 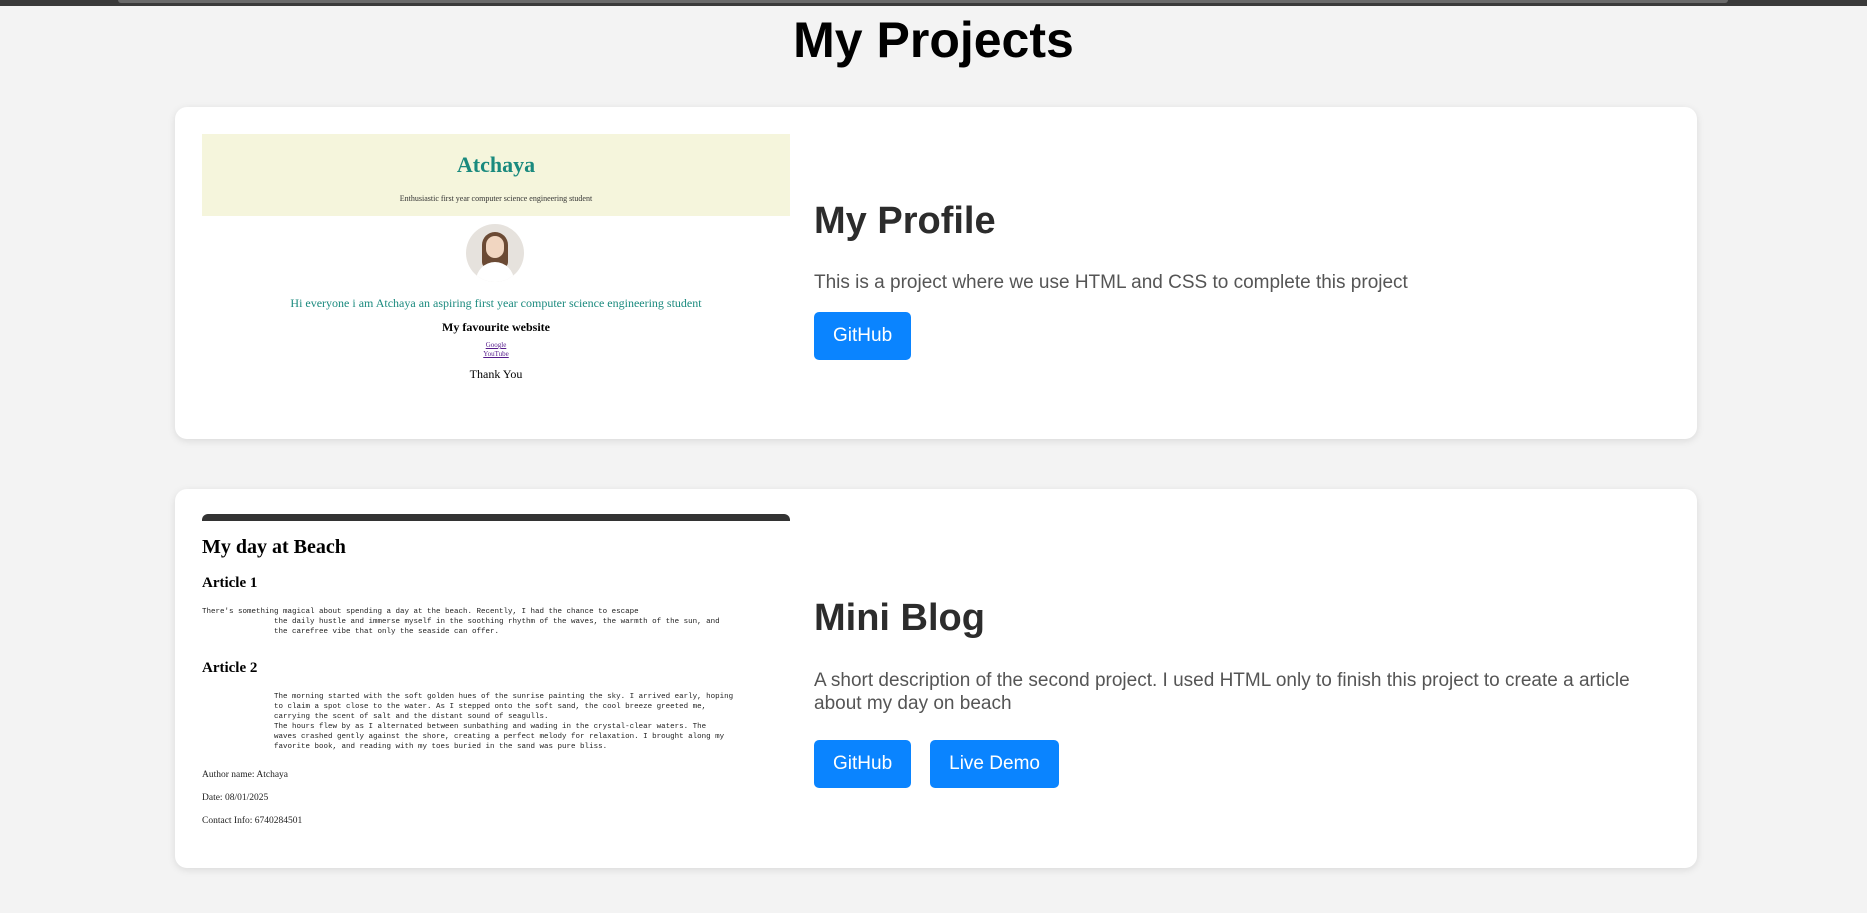 I want to click on profile-preview-favourite-heading: My favourite website, so click(x=496, y=327).